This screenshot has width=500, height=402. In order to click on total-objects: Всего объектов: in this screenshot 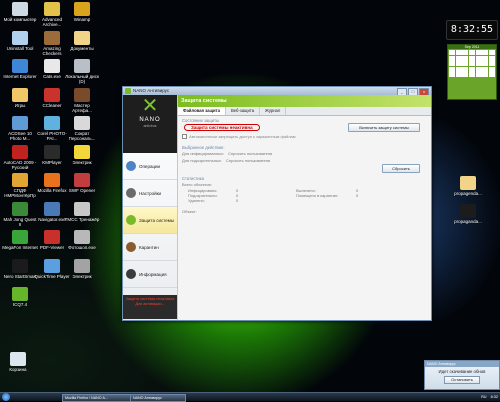, I will do `click(197, 185)`.